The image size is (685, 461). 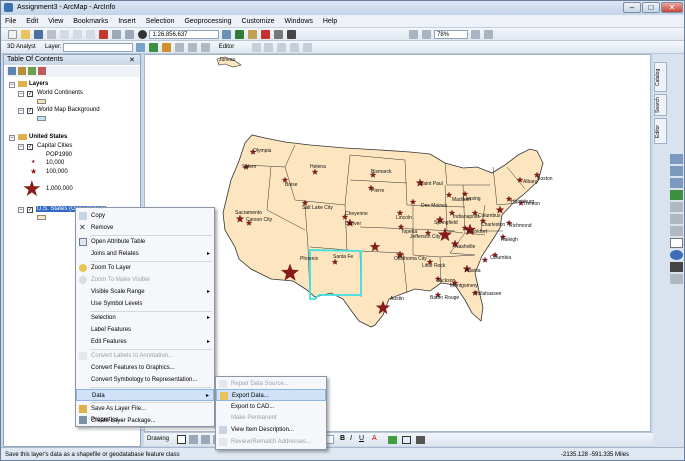 I want to click on list-by-drawing-order-icon, so click(x=12, y=71).